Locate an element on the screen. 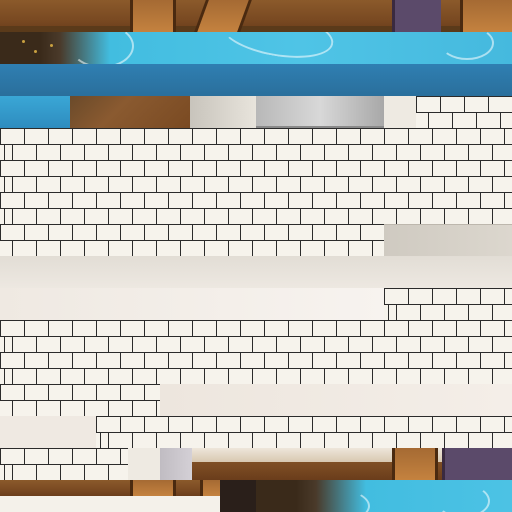  water-strip-top is located at coordinates (256, 48).